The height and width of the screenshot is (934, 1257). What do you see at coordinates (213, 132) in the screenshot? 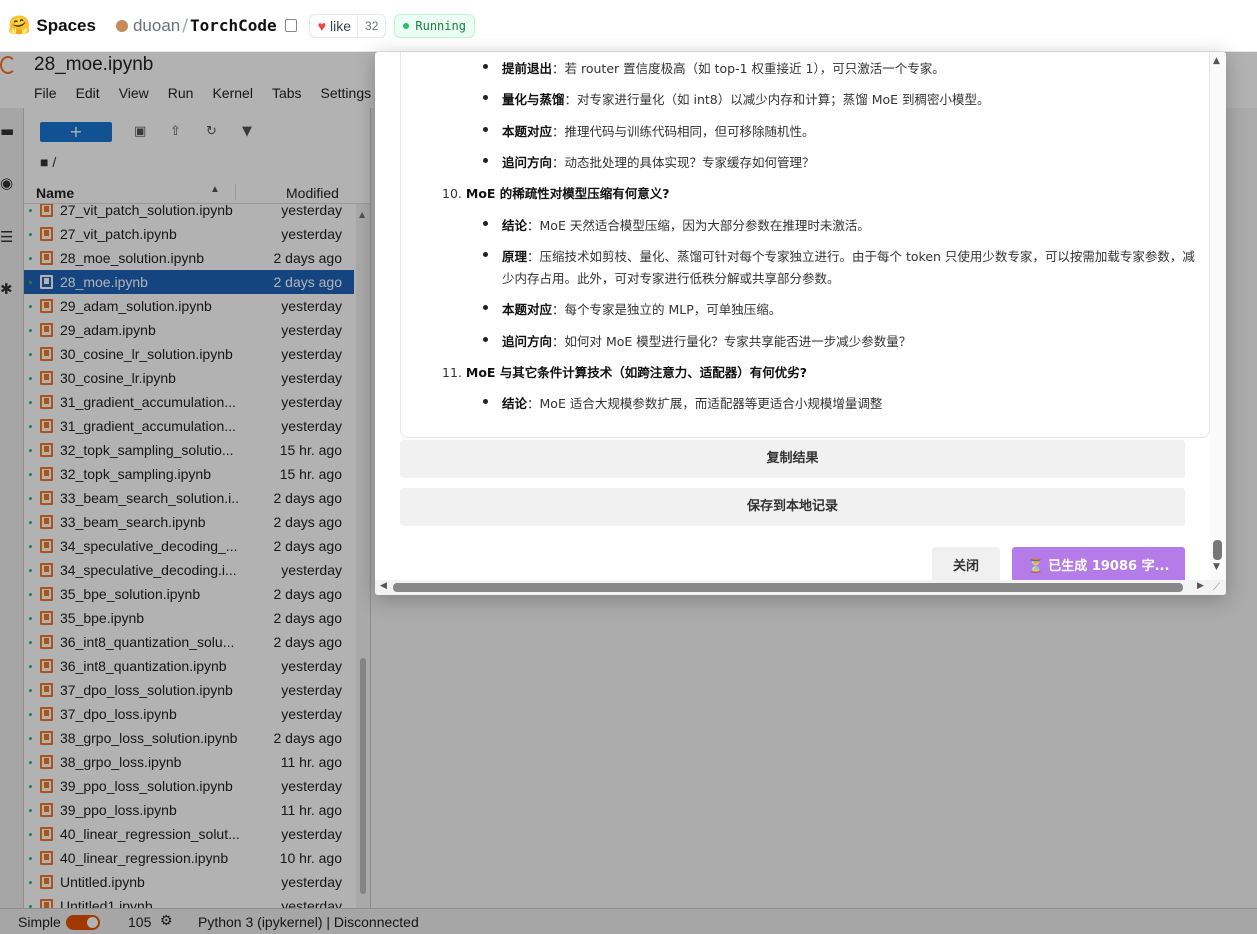
I see `refresh-icon: ↻` at bounding box center [213, 132].